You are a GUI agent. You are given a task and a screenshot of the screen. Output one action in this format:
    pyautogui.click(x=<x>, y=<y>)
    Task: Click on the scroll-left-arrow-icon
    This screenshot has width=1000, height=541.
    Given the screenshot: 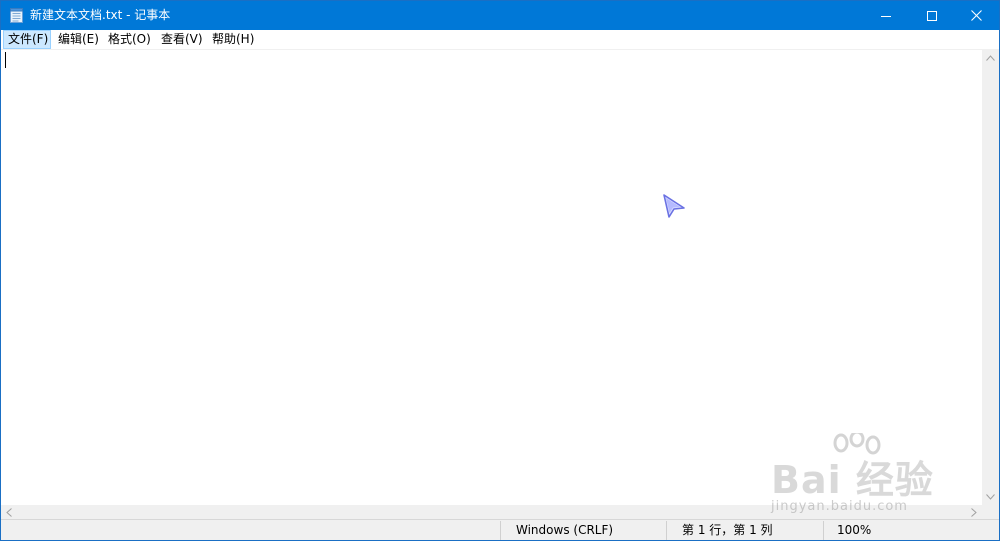 What is the action you would take?
    pyautogui.click(x=9, y=512)
    